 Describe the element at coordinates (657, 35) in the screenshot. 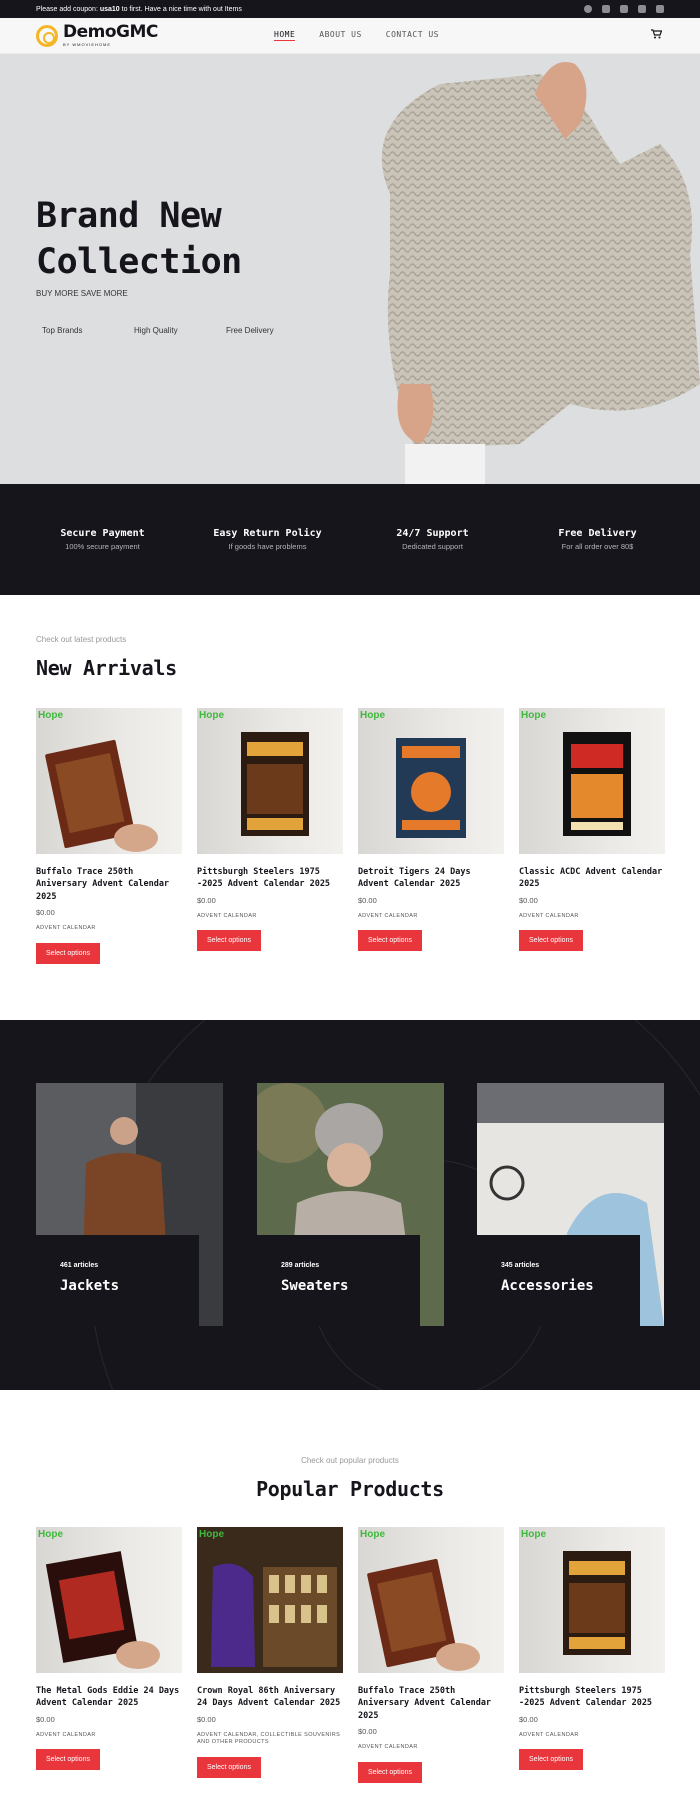

I see `cart-icon` at that location.